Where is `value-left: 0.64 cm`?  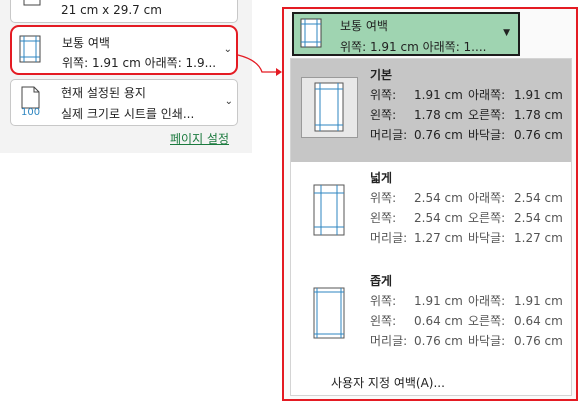 value-left: 0.64 cm is located at coordinates (438, 321).